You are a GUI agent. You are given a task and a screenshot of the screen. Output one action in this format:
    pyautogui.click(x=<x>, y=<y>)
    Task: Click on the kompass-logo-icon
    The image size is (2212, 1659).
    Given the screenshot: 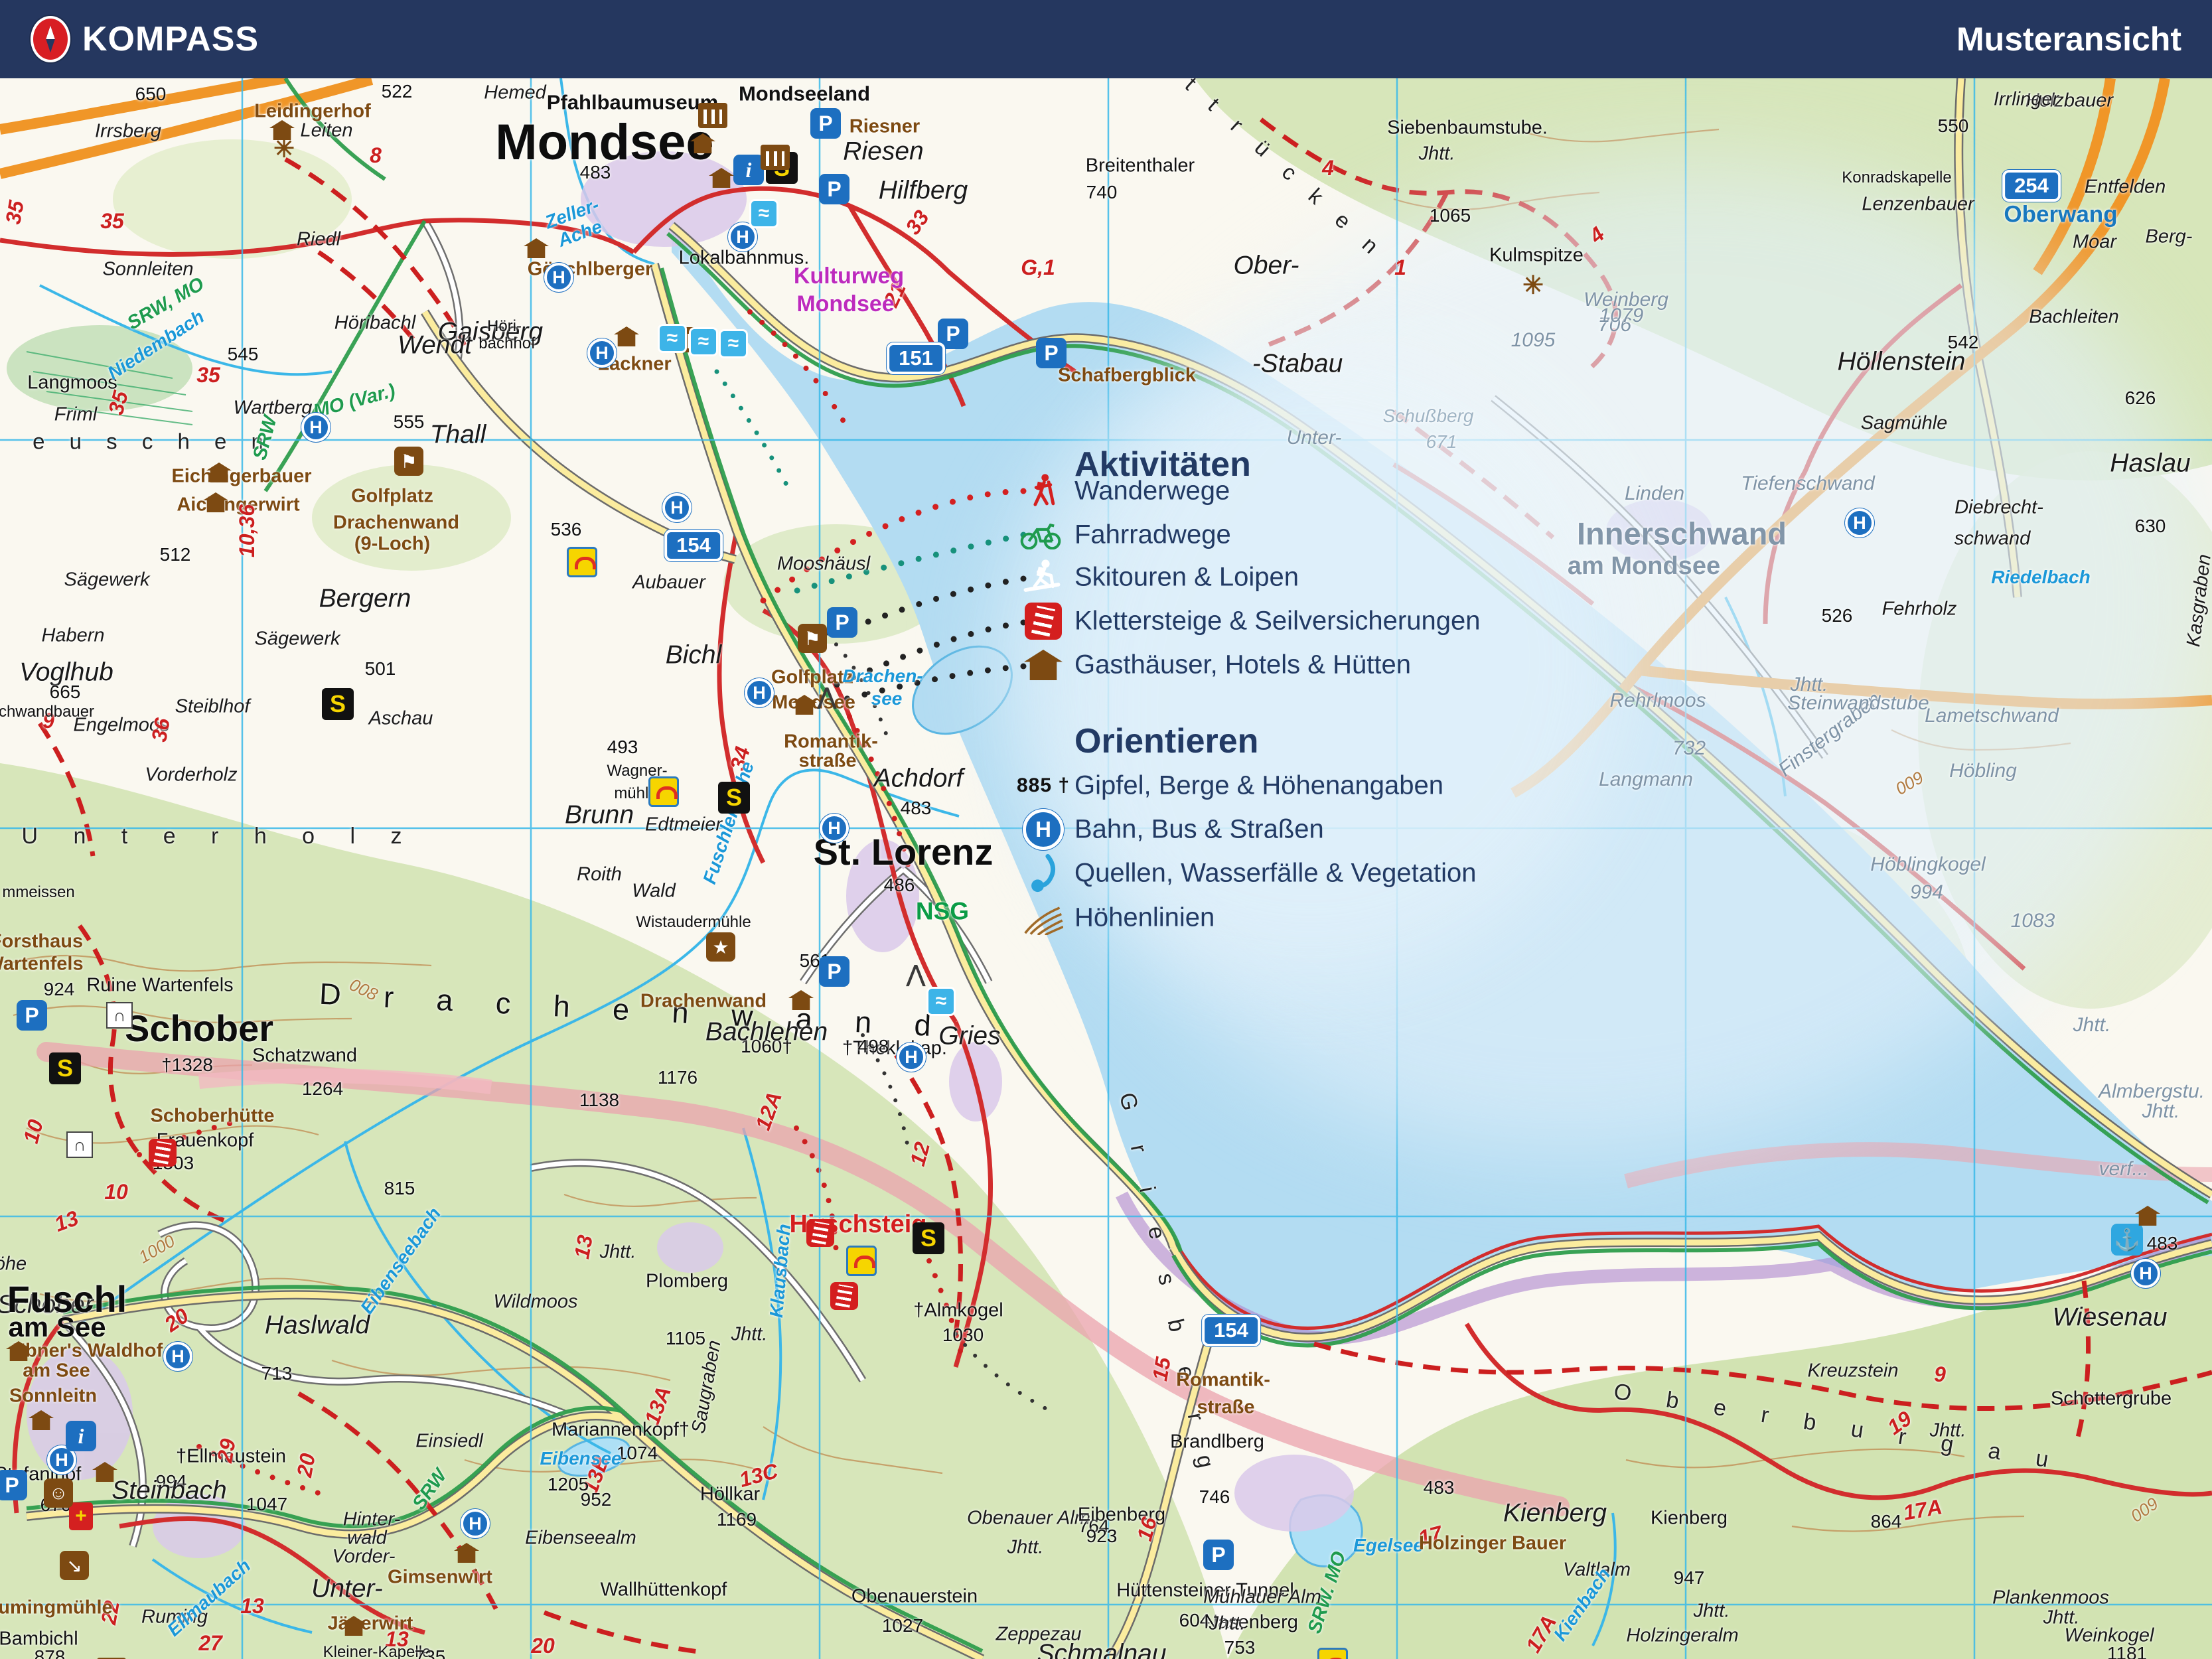 What is the action you would take?
    pyautogui.click(x=50, y=39)
    